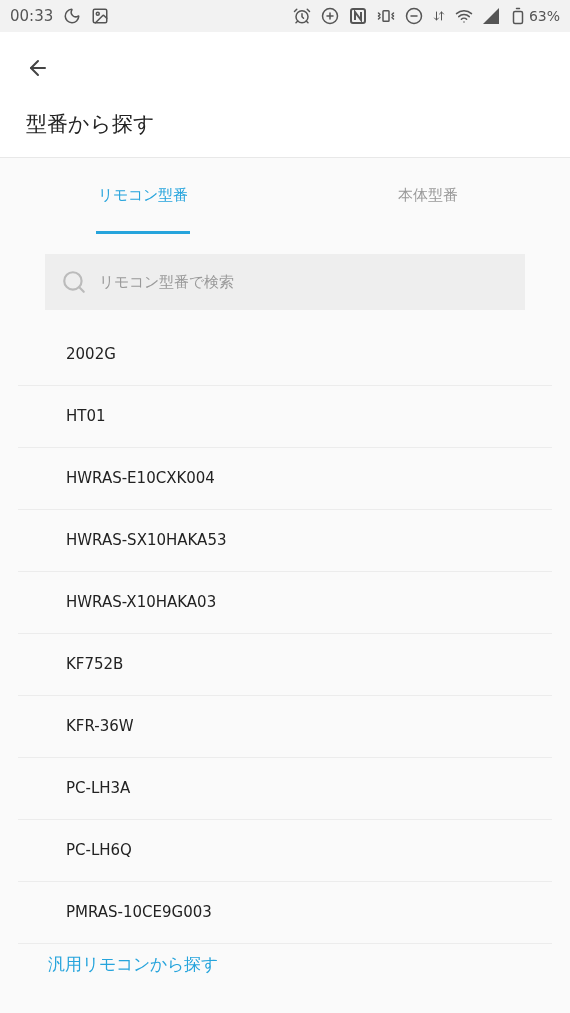  What do you see at coordinates (285, 479) in the screenshot?
I see `list-item: HWRAS-E10CXK004` at bounding box center [285, 479].